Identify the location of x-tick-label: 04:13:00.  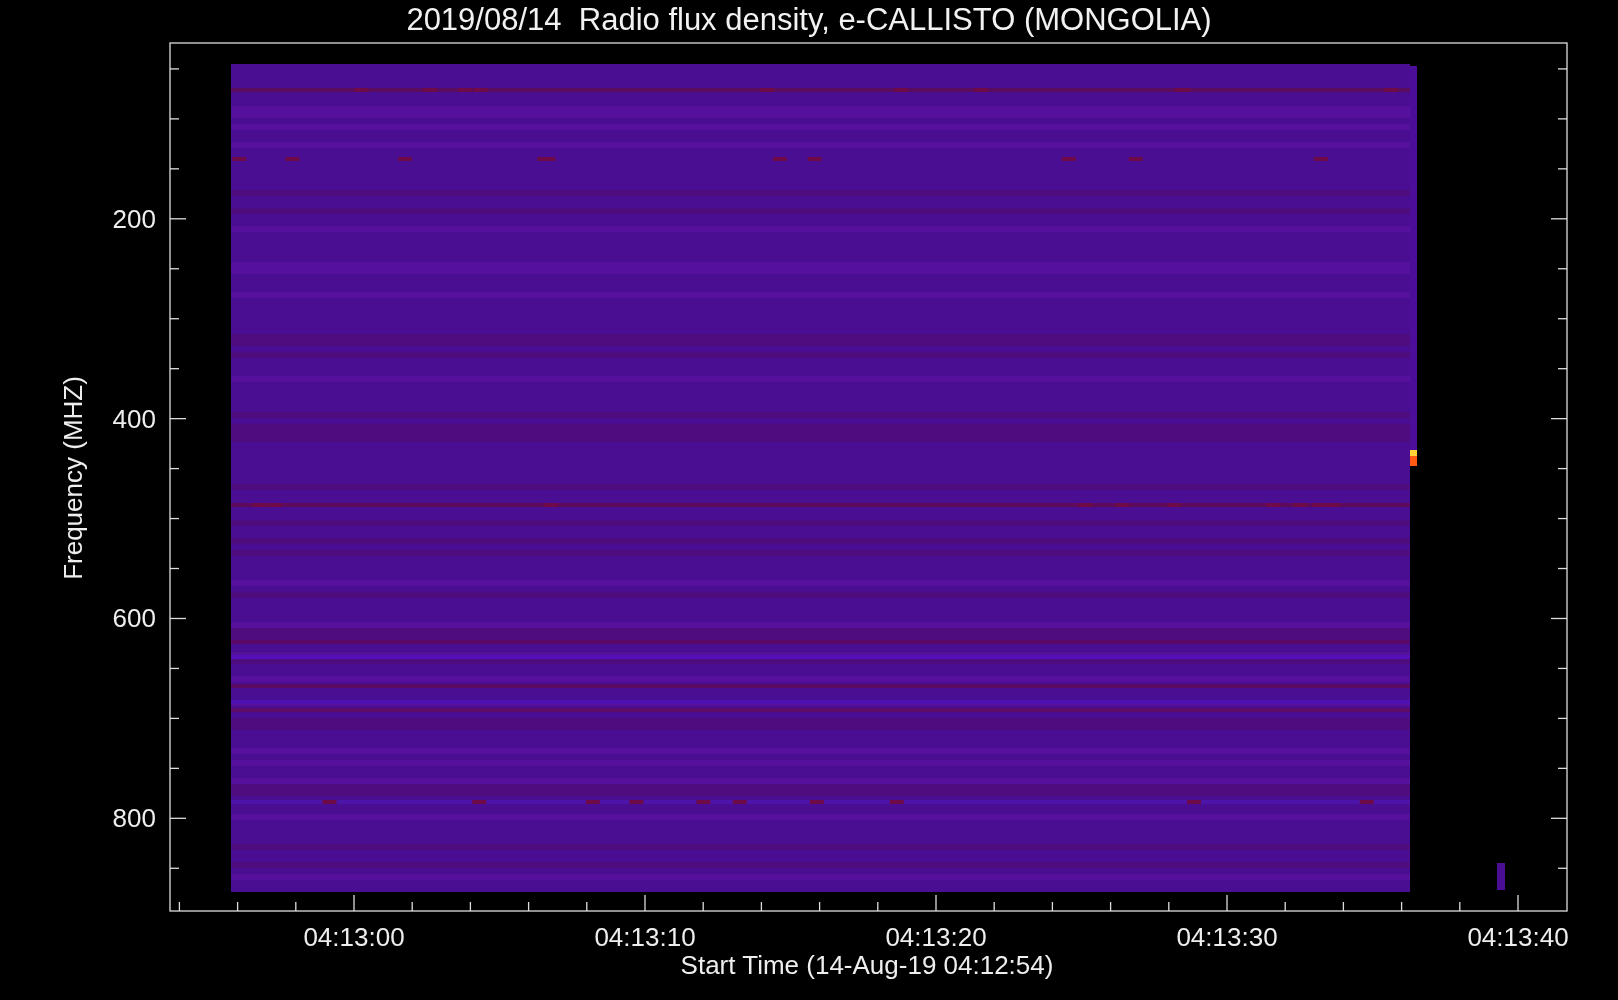
(354, 937).